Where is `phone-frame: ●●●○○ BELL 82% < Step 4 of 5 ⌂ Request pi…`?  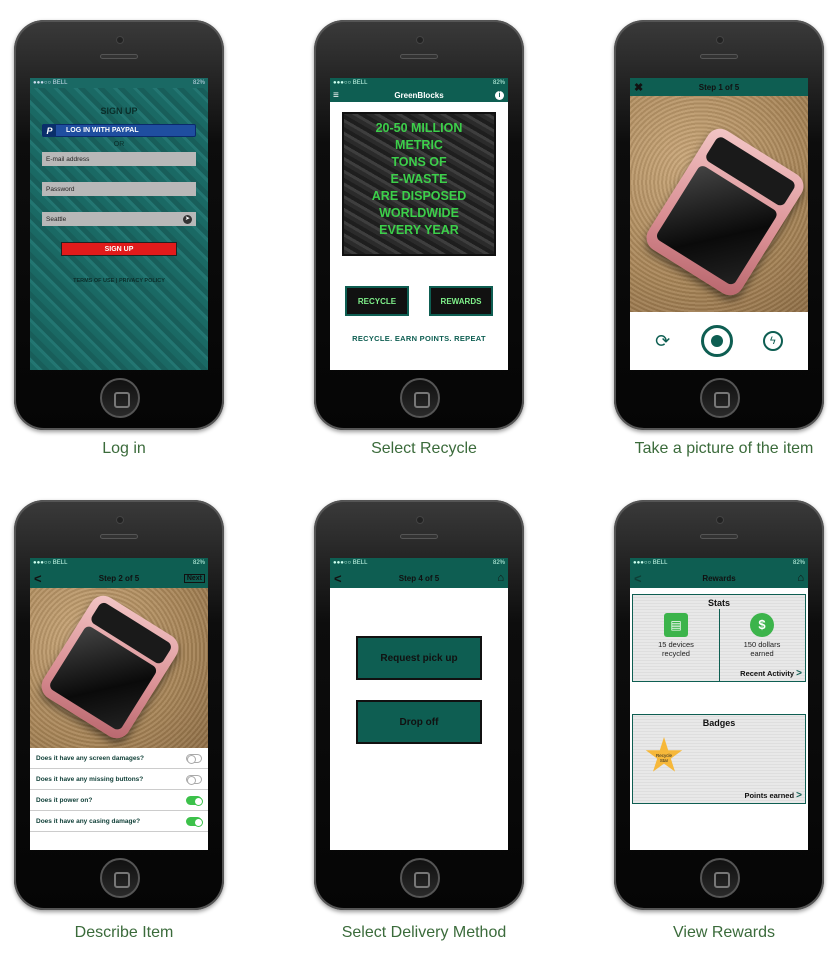 phone-frame: ●●●○○ BELL 82% < Step 4 of 5 ⌂ Request pi… is located at coordinates (419, 705).